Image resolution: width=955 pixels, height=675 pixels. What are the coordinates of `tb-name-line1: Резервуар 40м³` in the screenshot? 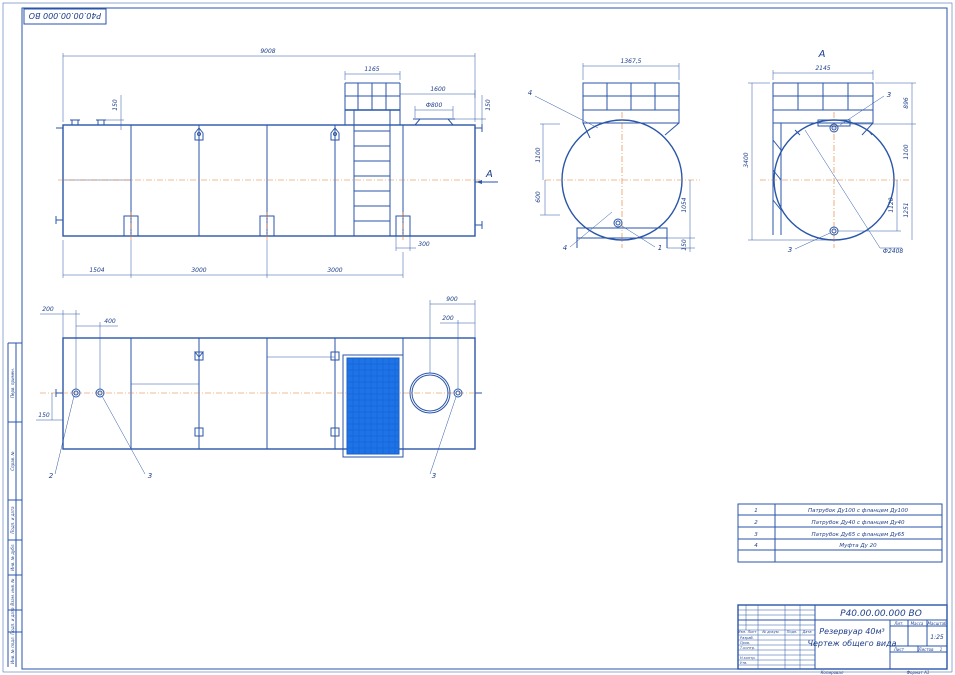 It's located at (851, 631).